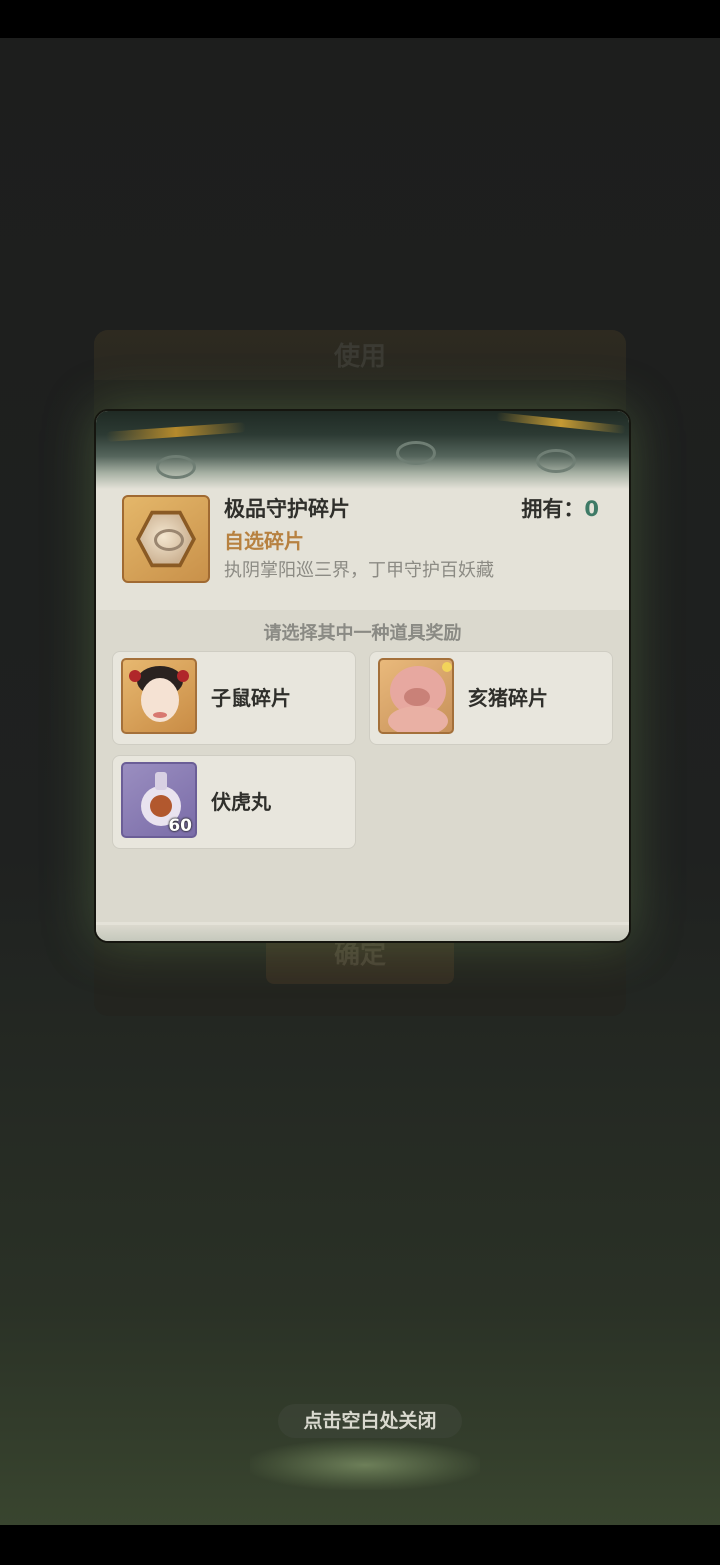 Image resolution: width=720 pixels, height=1565 pixels. Describe the element at coordinates (508, 698) in the screenshot. I see `option-label: 亥猪碎片` at that location.